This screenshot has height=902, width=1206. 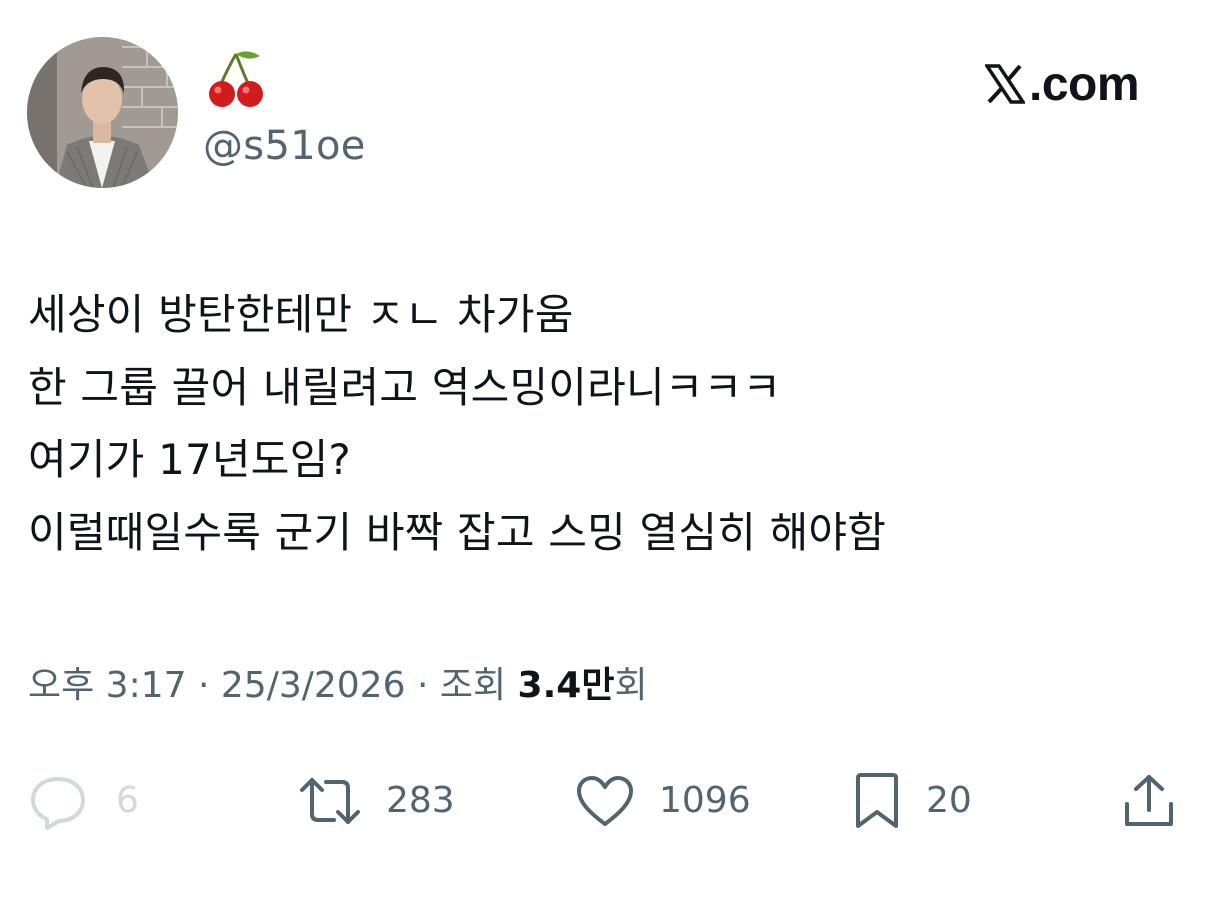 I want to click on x-logo-icon, so click(x=1007, y=84).